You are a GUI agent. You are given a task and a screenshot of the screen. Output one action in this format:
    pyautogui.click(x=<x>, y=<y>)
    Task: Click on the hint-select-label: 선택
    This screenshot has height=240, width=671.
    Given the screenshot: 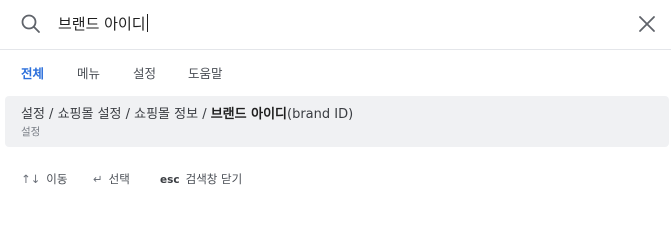 What is the action you would take?
    pyautogui.click(x=119, y=179)
    